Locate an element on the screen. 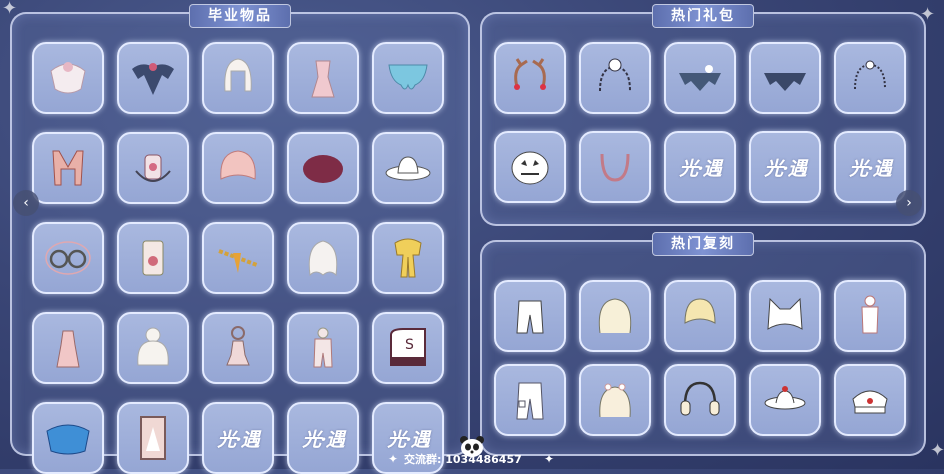 This screenshot has width=944, height=474. headphones-icon is located at coordinates (700, 398).